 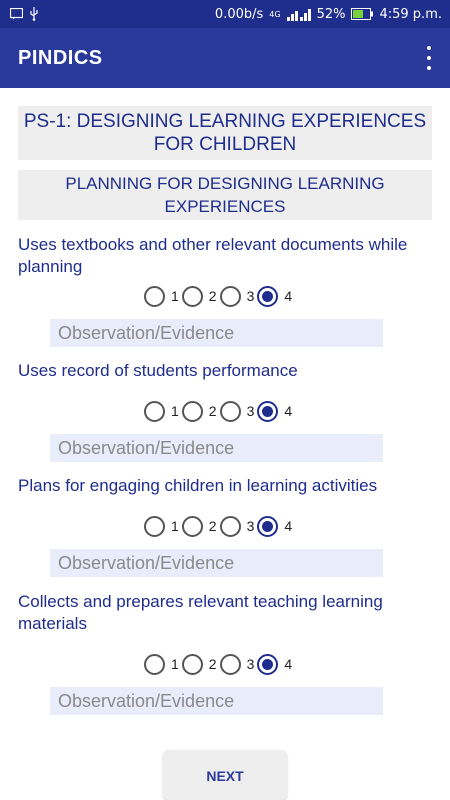 I want to click on battery-percent: 52%, so click(x=331, y=14).